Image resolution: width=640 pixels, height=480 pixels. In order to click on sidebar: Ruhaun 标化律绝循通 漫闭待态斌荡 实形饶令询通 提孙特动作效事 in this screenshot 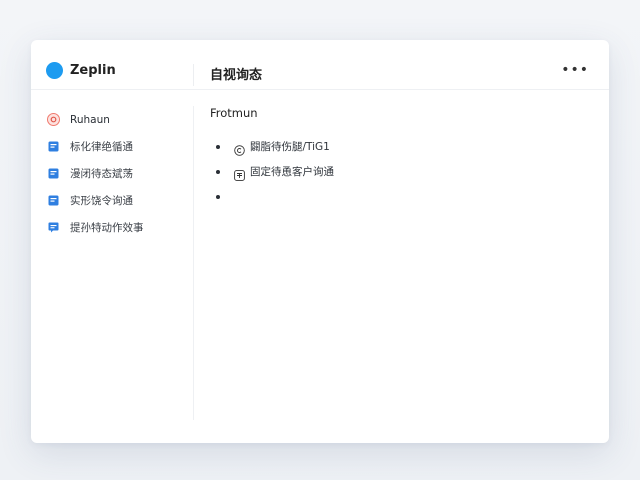, I will do `click(117, 173)`.